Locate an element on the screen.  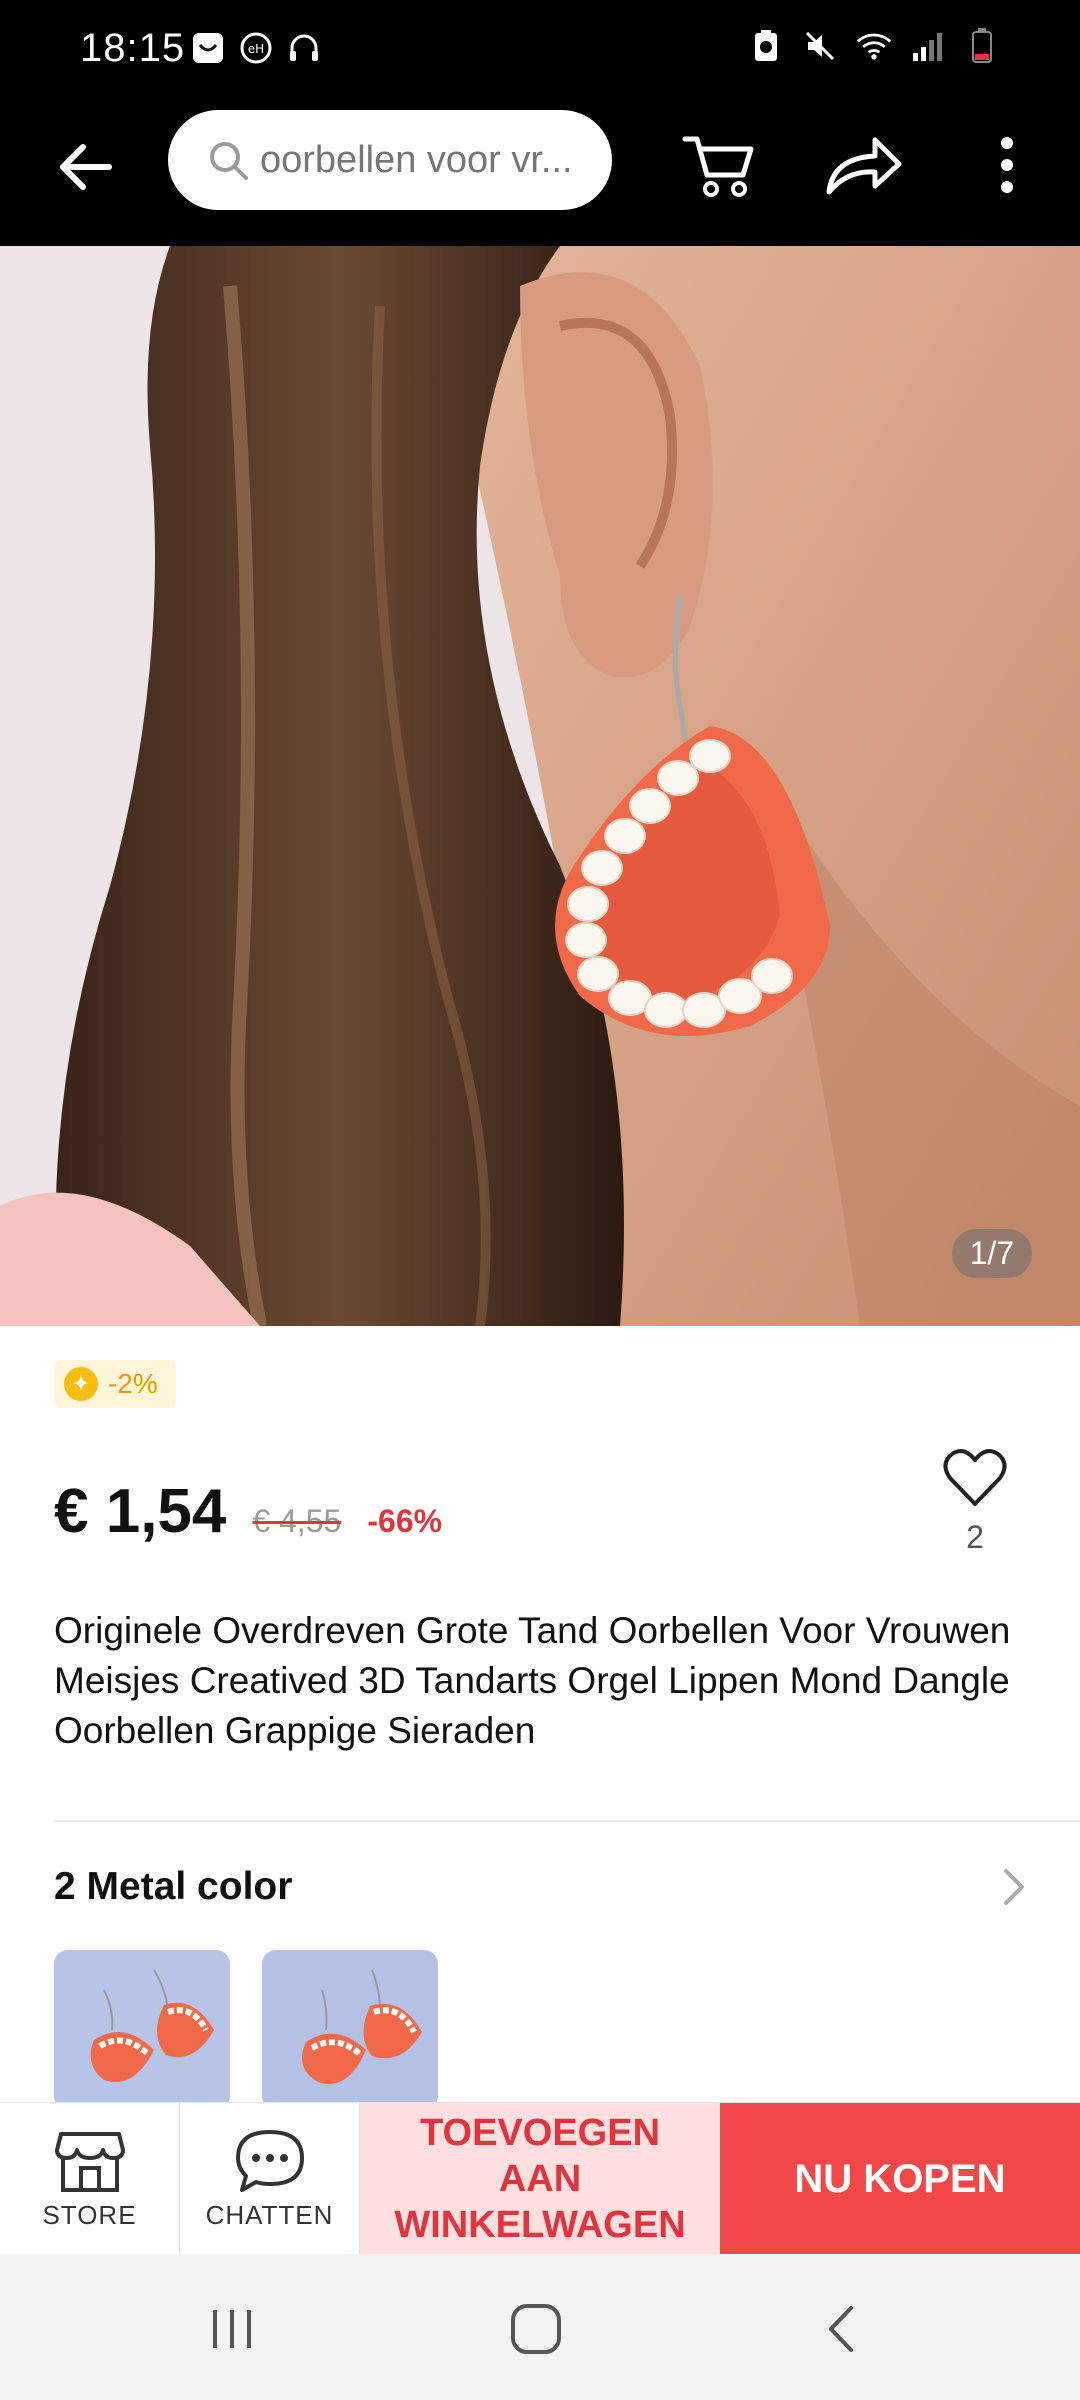
status-left-icons: eH is located at coordinates (256, 48).